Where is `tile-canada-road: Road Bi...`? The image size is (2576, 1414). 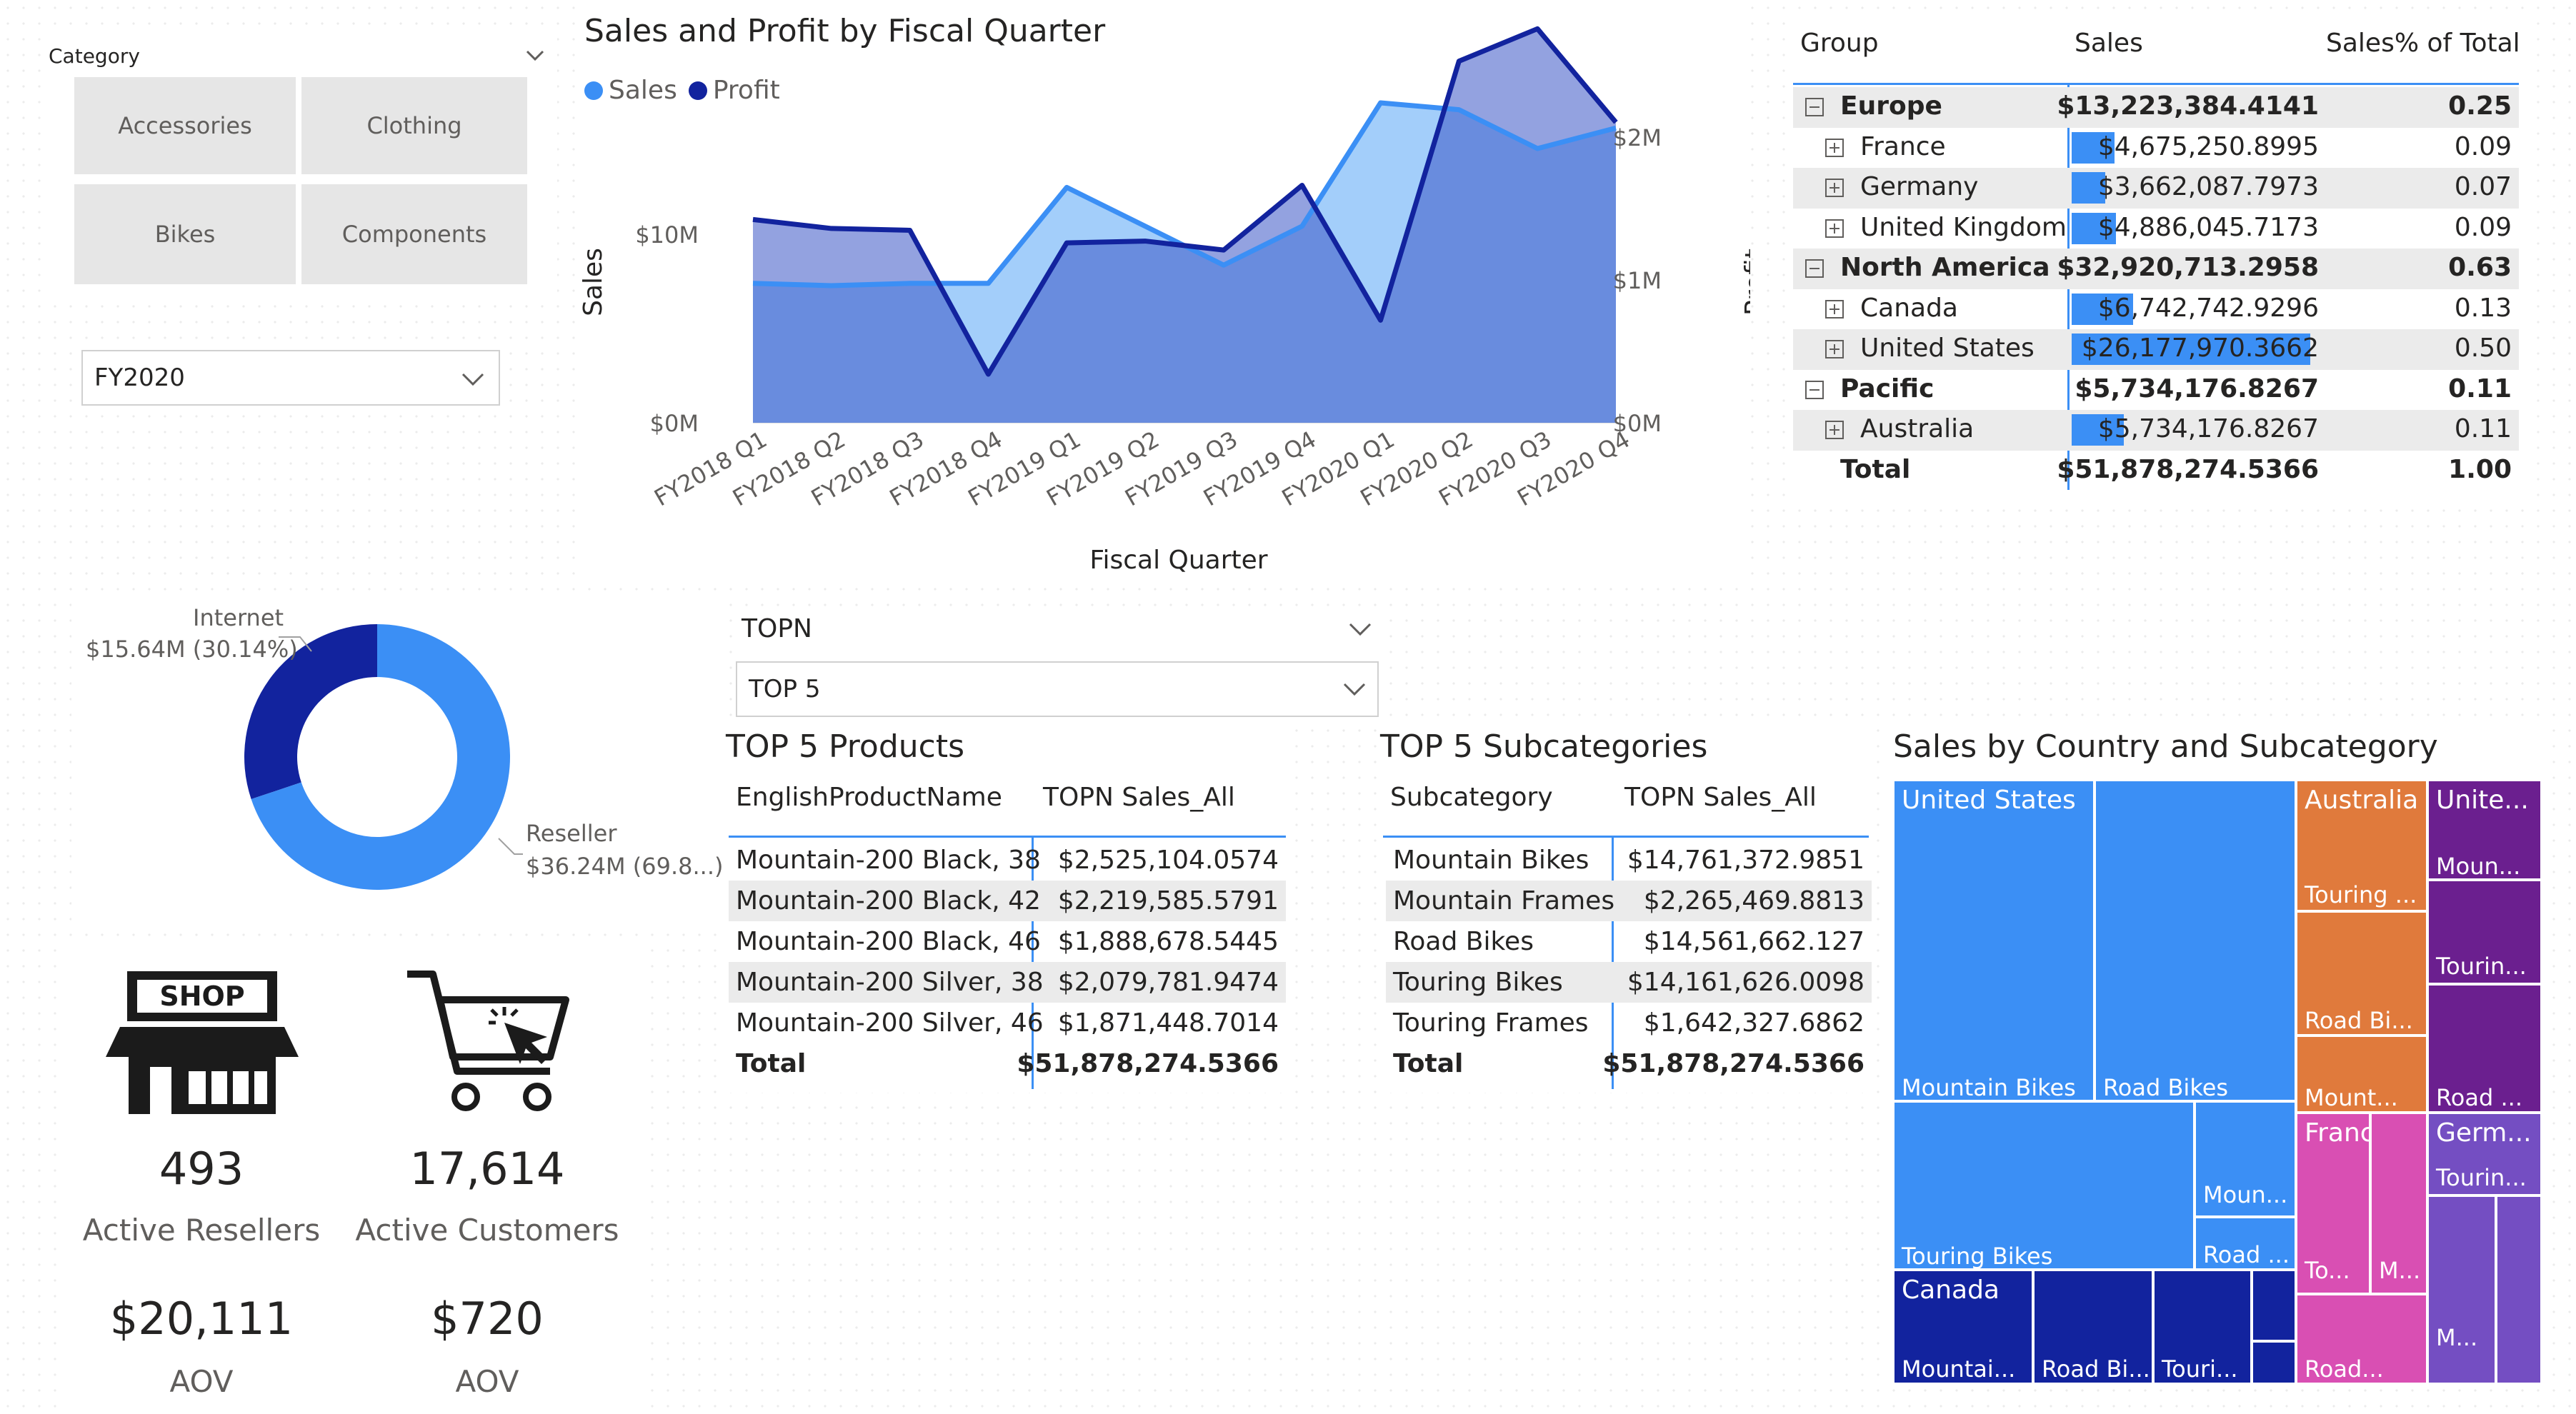
tile-canada-road: Road Bi... is located at coordinates (2093, 1327).